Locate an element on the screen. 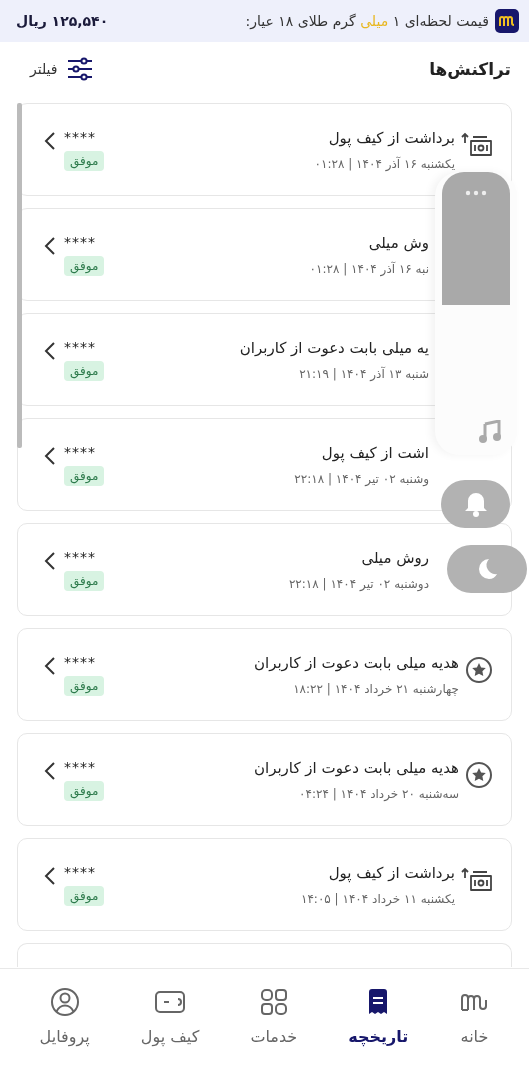 The height and width of the screenshot is (1088, 529). transaction-date: سه‌شنبه ۲۰ خرداد ۱۴۰۴ | ۰۴:۲۴ is located at coordinates (379, 793).